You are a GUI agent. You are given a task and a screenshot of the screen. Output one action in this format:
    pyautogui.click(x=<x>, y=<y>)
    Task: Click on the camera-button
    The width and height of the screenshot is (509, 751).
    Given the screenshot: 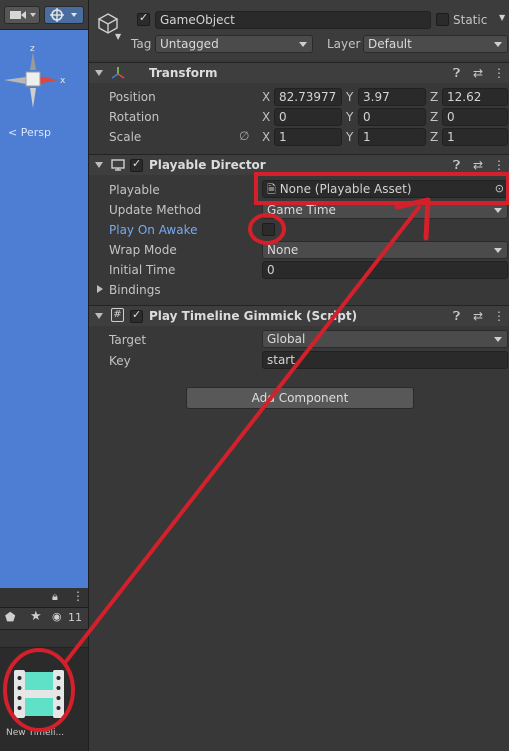 What is the action you would take?
    pyautogui.click(x=22, y=15)
    